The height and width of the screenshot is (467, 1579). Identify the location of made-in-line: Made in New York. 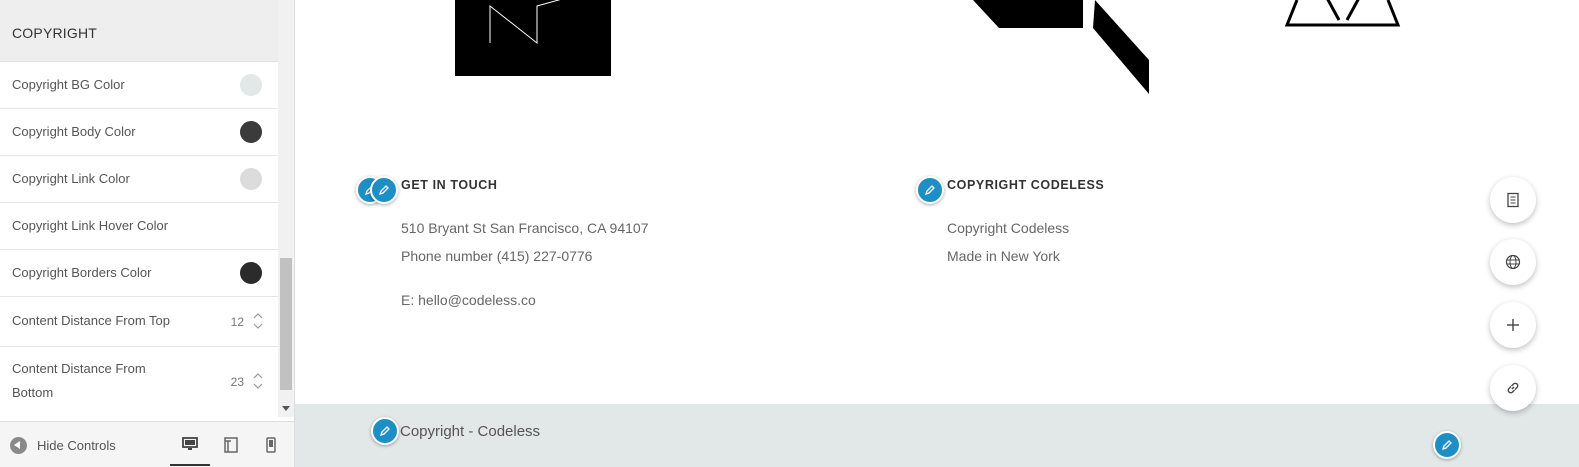
(1003, 256).